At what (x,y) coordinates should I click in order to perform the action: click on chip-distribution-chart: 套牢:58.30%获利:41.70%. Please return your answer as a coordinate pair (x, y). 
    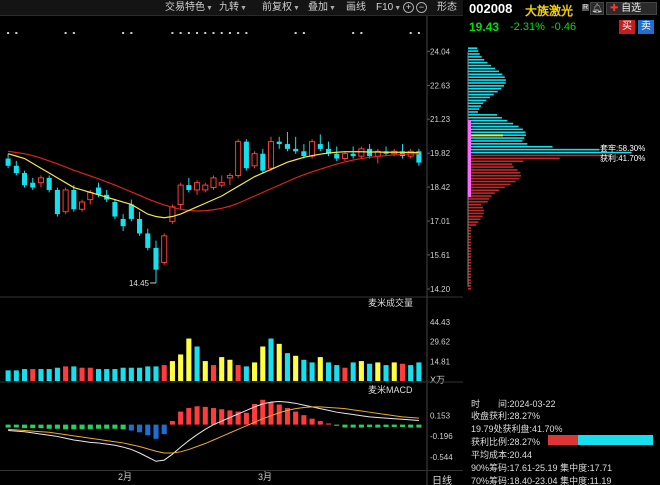
    Looking at the image, I should click on (556, 168).